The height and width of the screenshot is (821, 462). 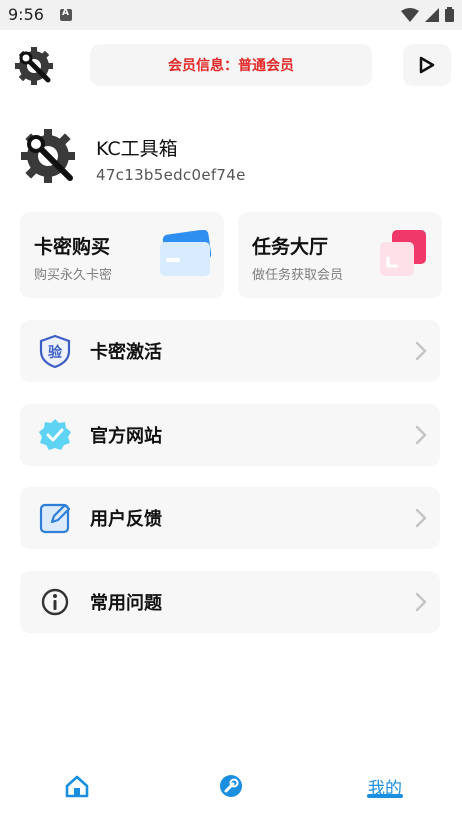 I want to click on menu-item-feedback-label: 用户反馈, so click(x=126, y=519).